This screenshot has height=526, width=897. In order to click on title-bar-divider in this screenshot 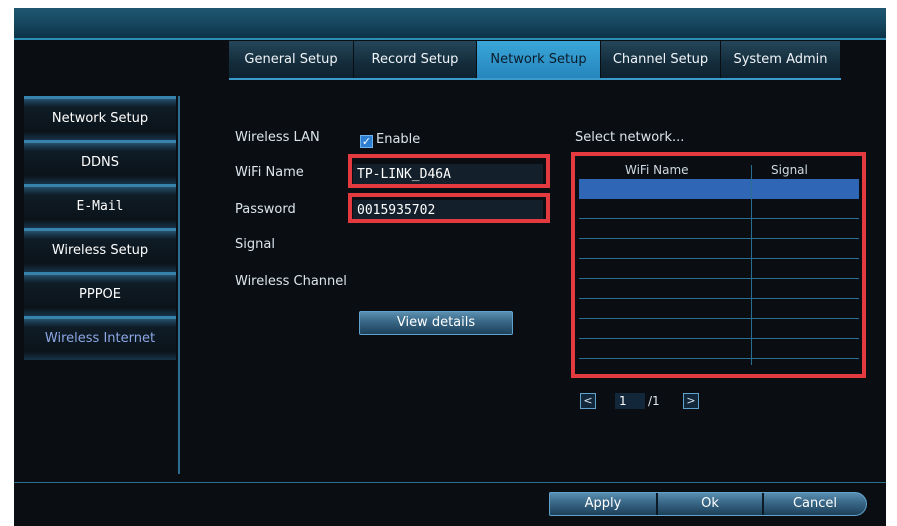, I will do `click(450, 39)`.